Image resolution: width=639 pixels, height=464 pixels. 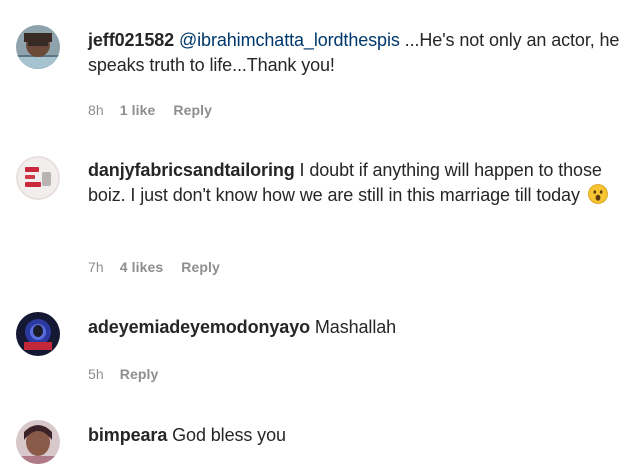 I want to click on comment-text: bimpeara God bless you, so click(x=356, y=435).